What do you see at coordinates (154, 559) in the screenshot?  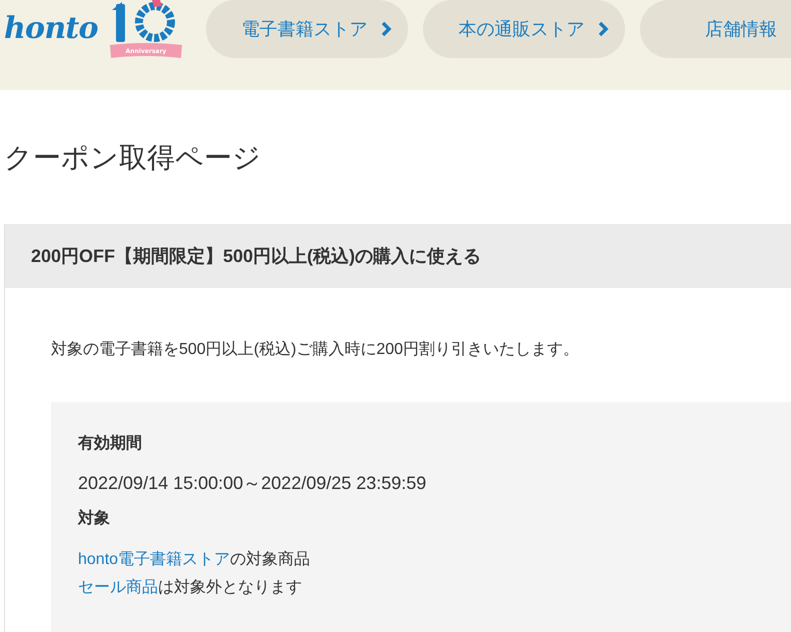 I see `link: honto電子書籍ストア` at bounding box center [154, 559].